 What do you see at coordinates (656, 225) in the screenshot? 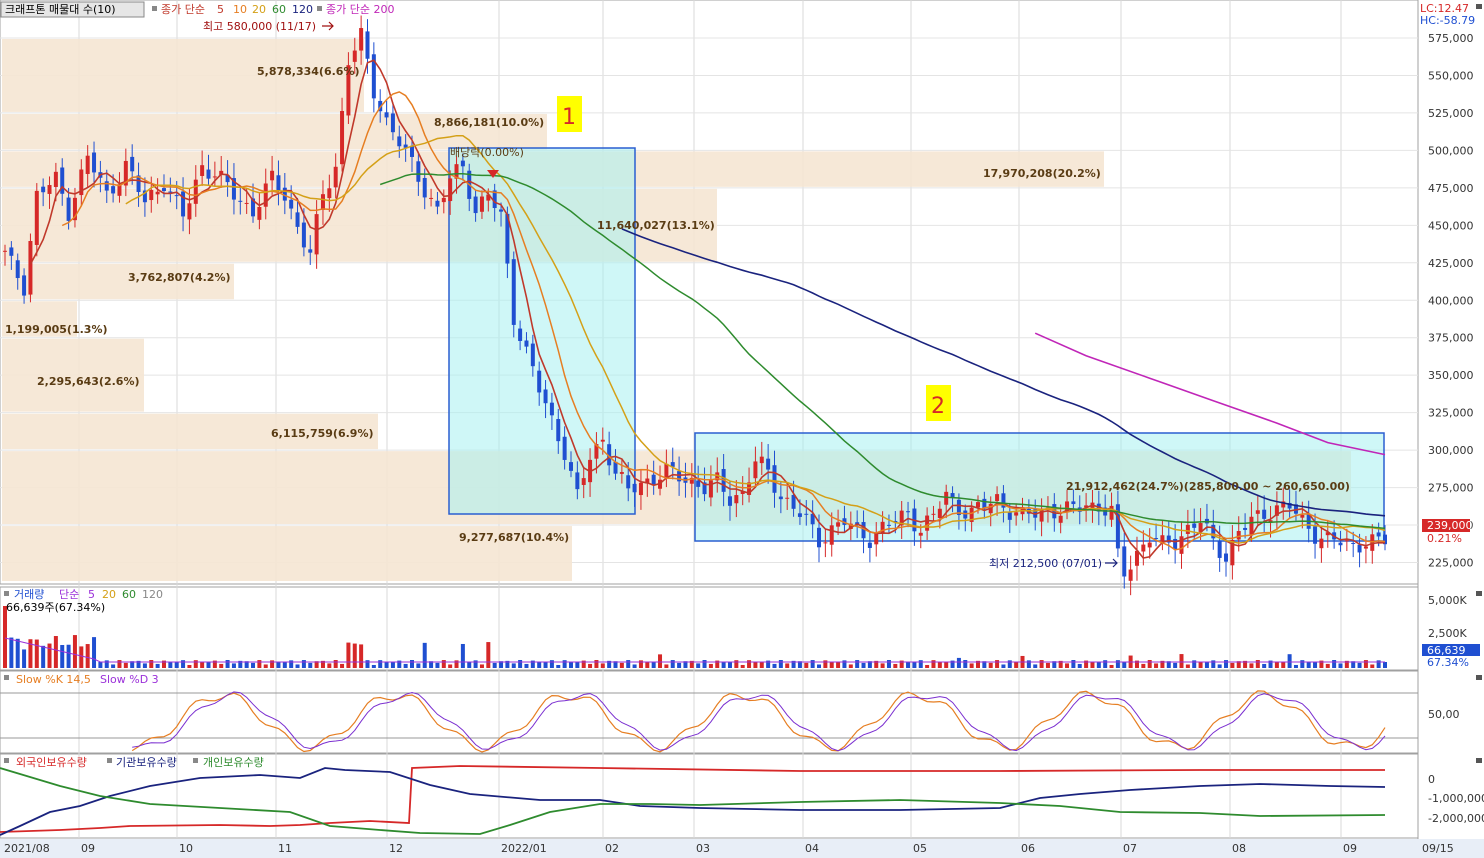
I see `volume-profile-label: 11,640,027(13.1%)` at bounding box center [656, 225].